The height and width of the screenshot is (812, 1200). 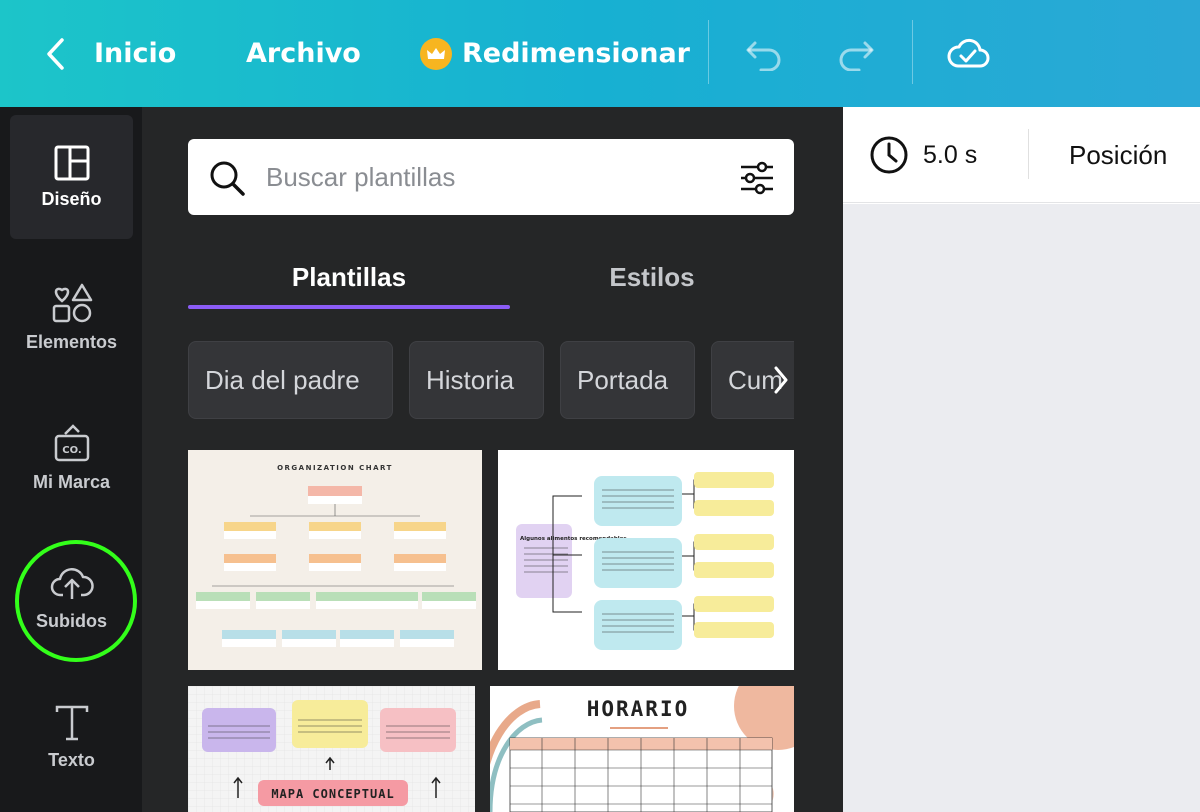 What do you see at coordinates (781, 380) in the screenshot?
I see `chevron-right-icon` at bounding box center [781, 380].